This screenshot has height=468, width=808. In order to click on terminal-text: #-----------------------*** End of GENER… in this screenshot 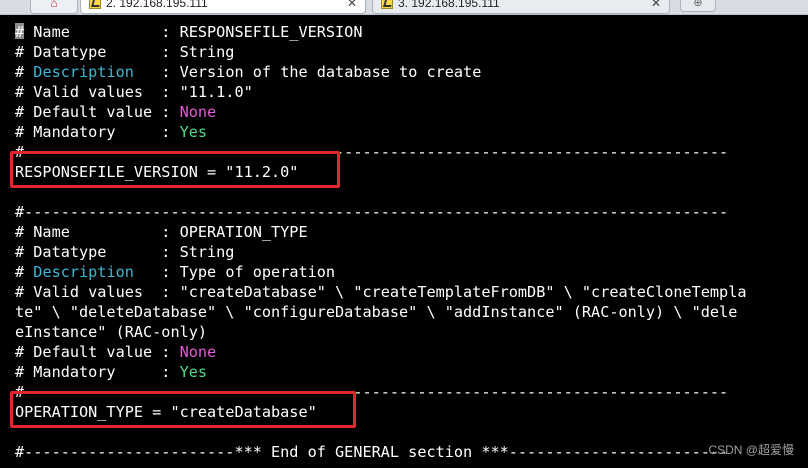, I will do `click(372, 452)`.